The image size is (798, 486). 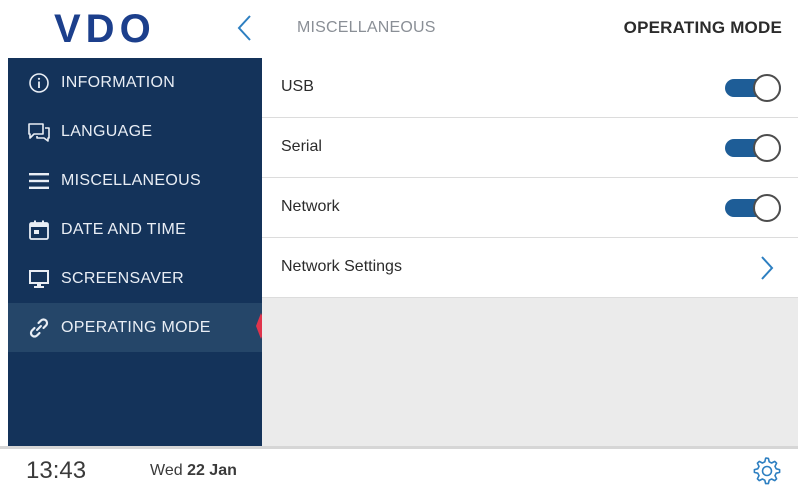 What do you see at coordinates (767, 268) in the screenshot?
I see `chevron-right-icon` at bounding box center [767, 268].